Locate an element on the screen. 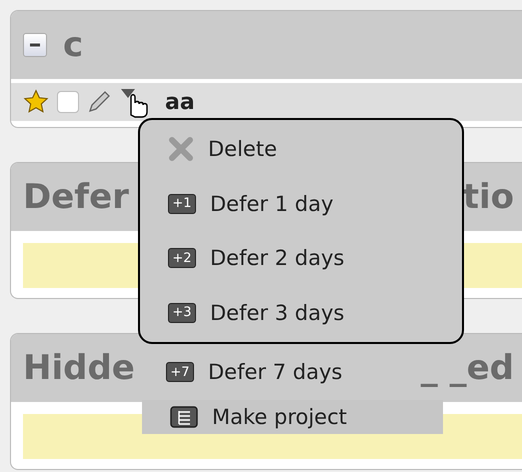 The image size is (522, 472). close-icon is located at coordinates (181, 149).